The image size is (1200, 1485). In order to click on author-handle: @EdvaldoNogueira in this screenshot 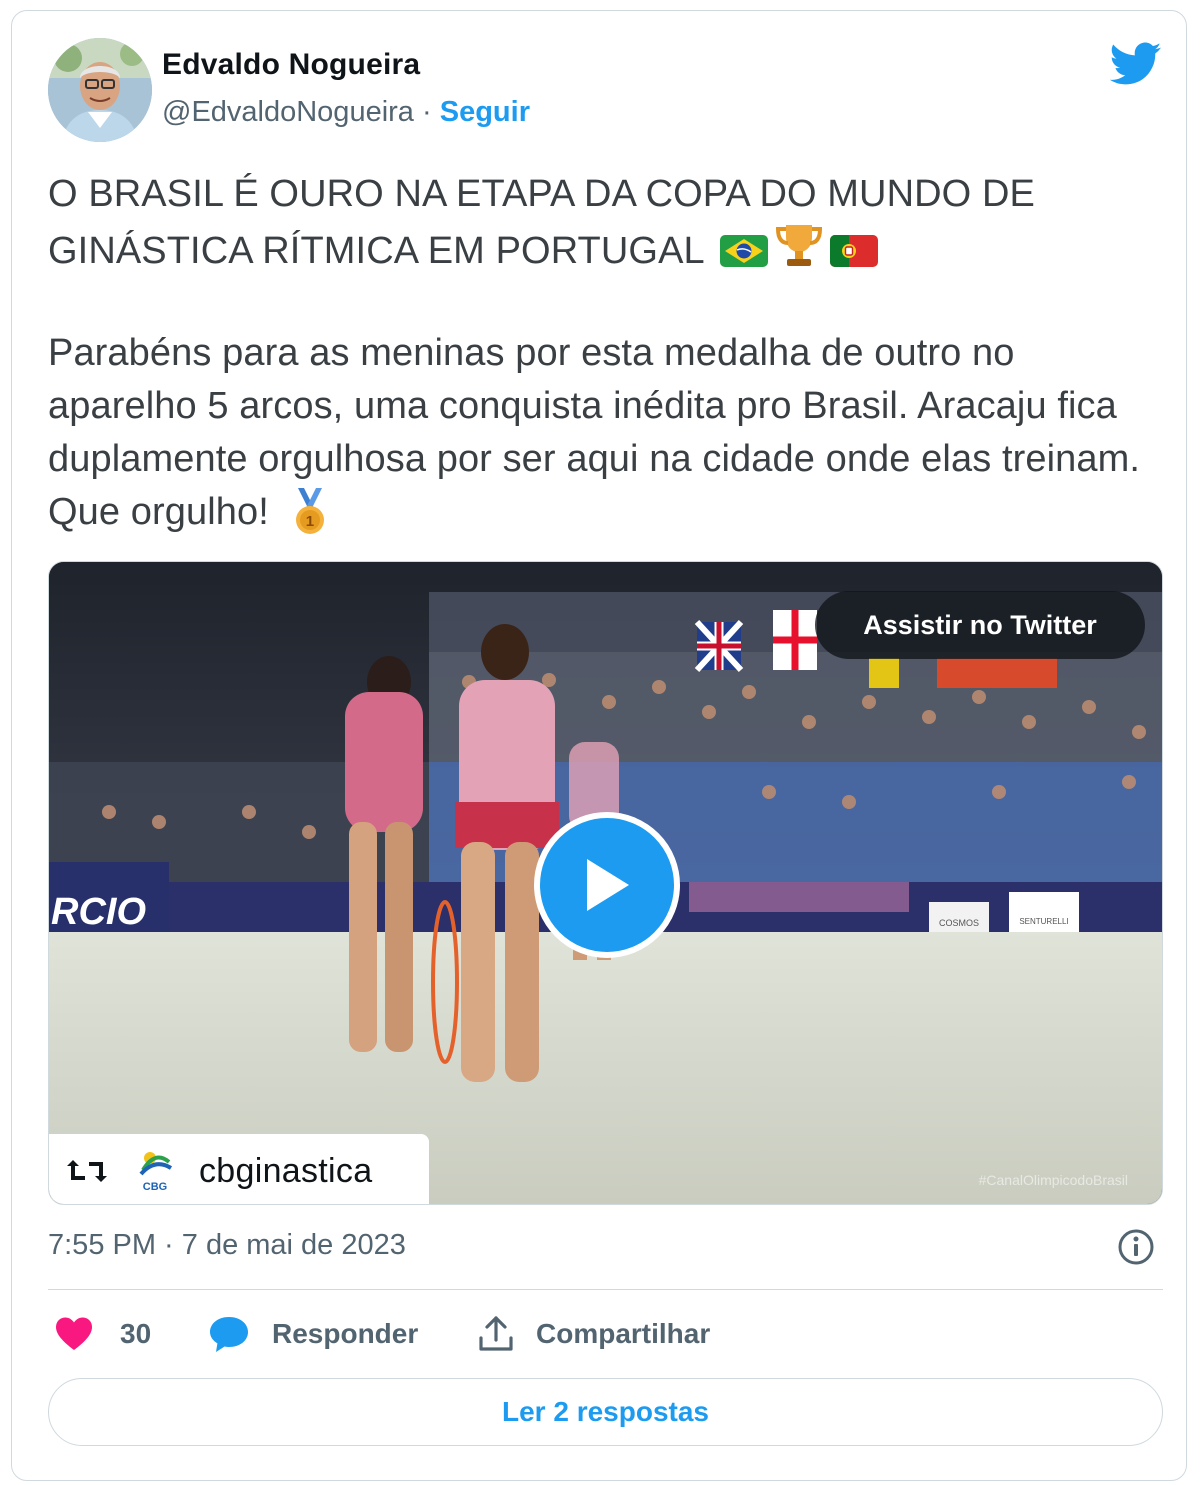, I will do `click(288, 112)`.